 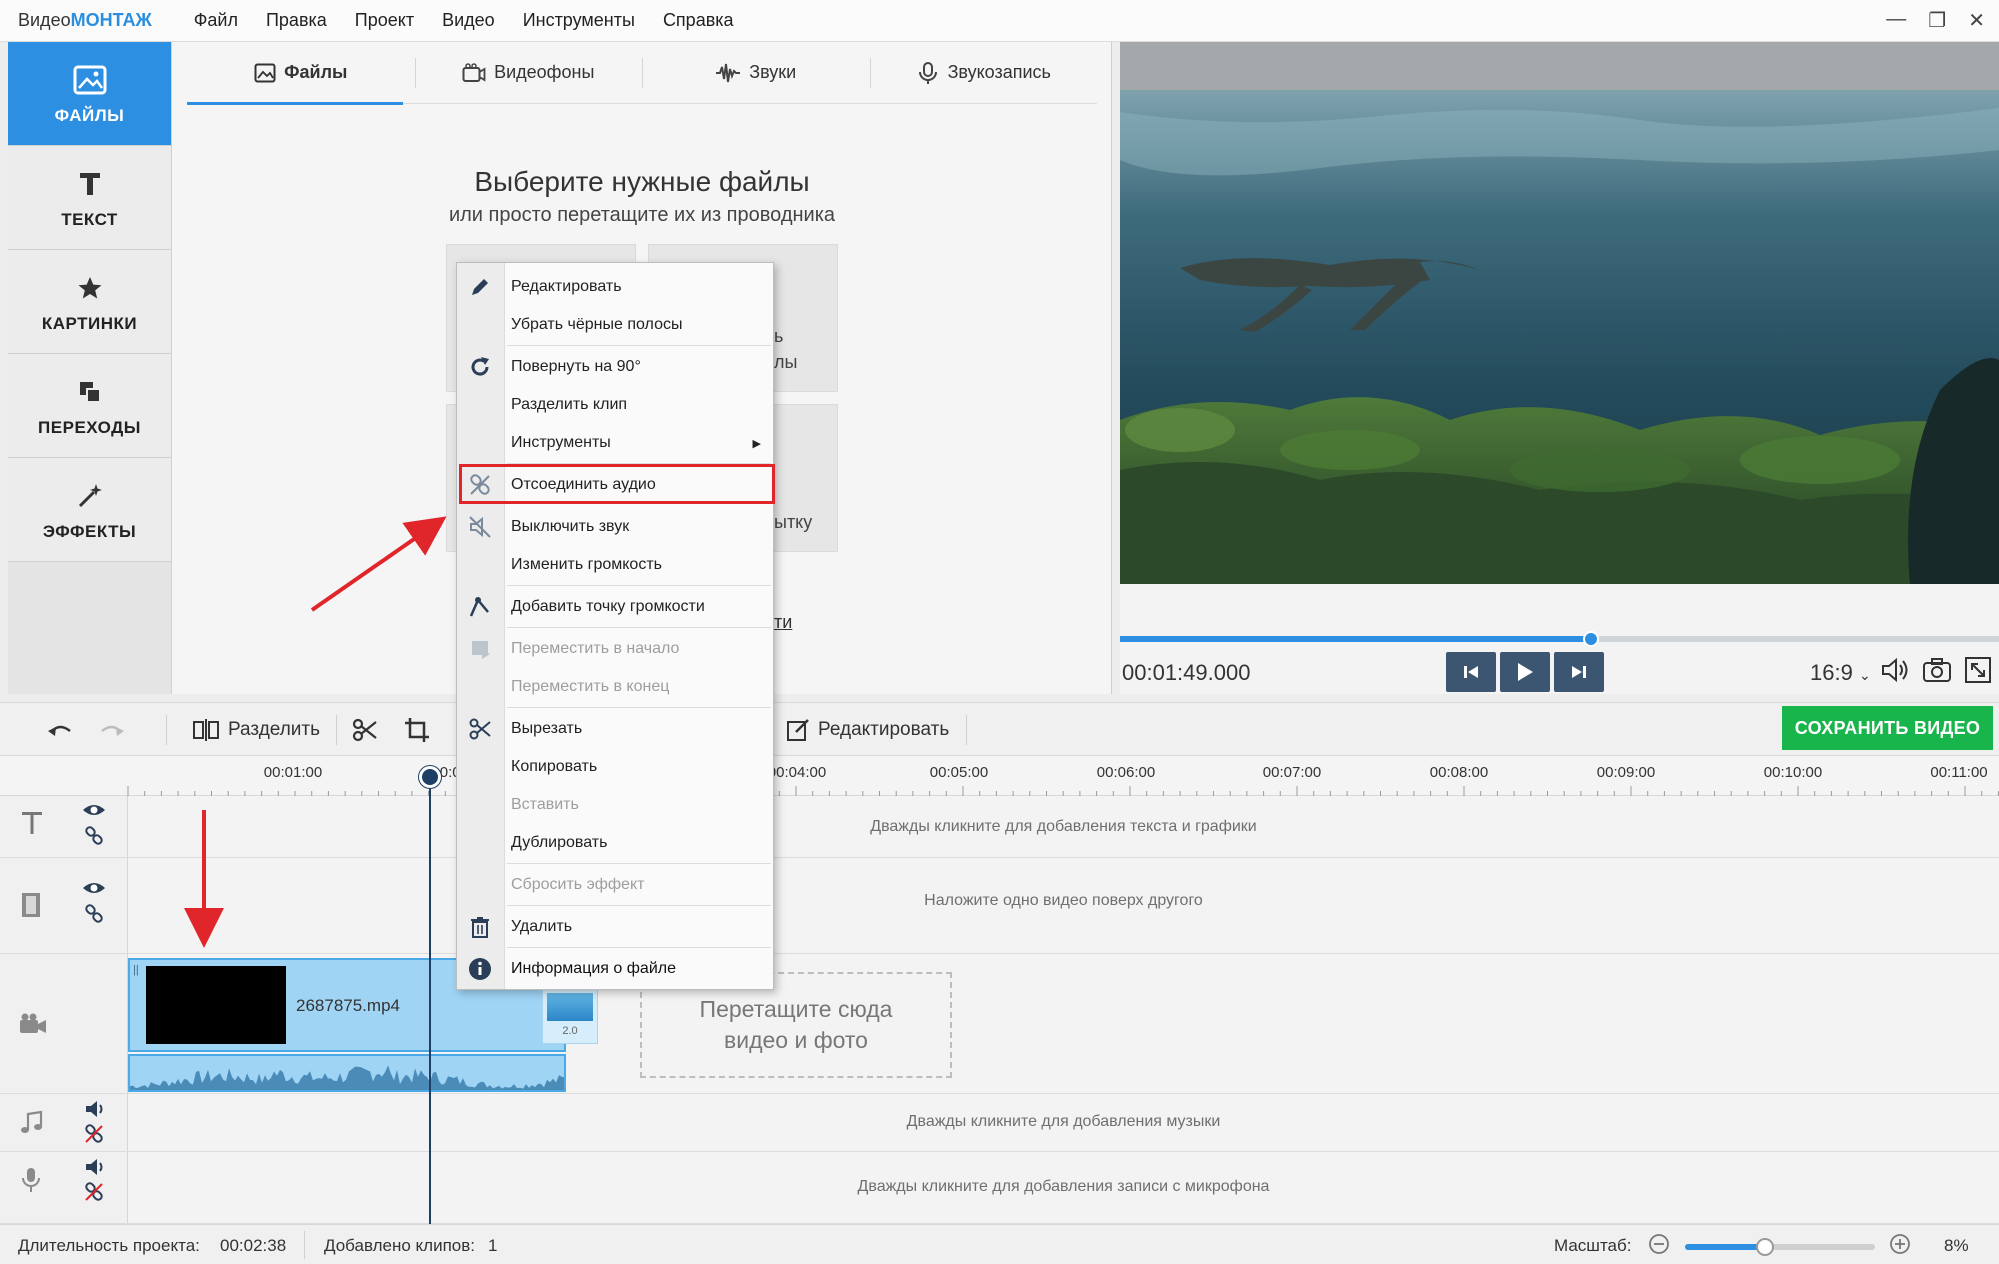 What do you see at coordinates (347, 1073) in the screenshot?
I see `clip-audio-waveform` at bounding box center [347, 1073].